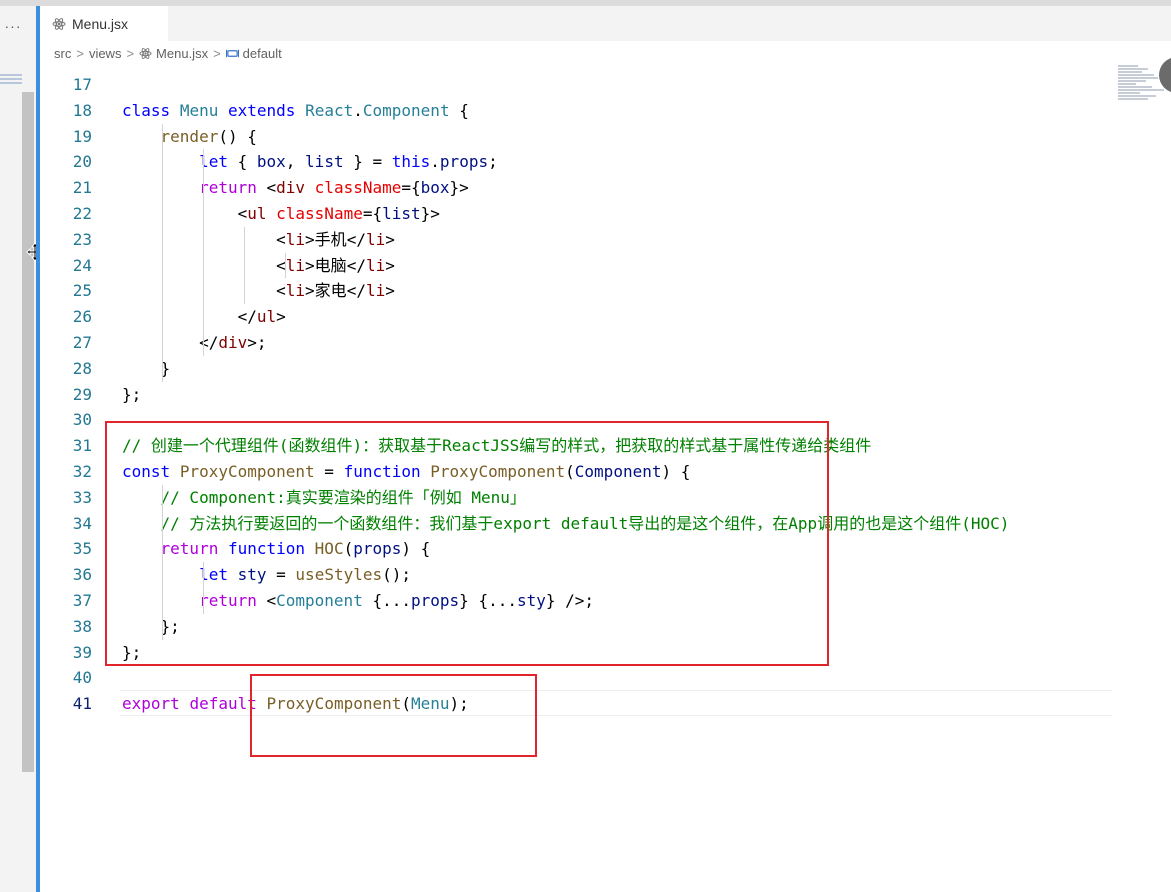 The image size is (1171, 892). What do you see at coordinates (576, 343) in the screenshot?
I see `code-line: 27 </div>;` at bounding box center [576, 343].